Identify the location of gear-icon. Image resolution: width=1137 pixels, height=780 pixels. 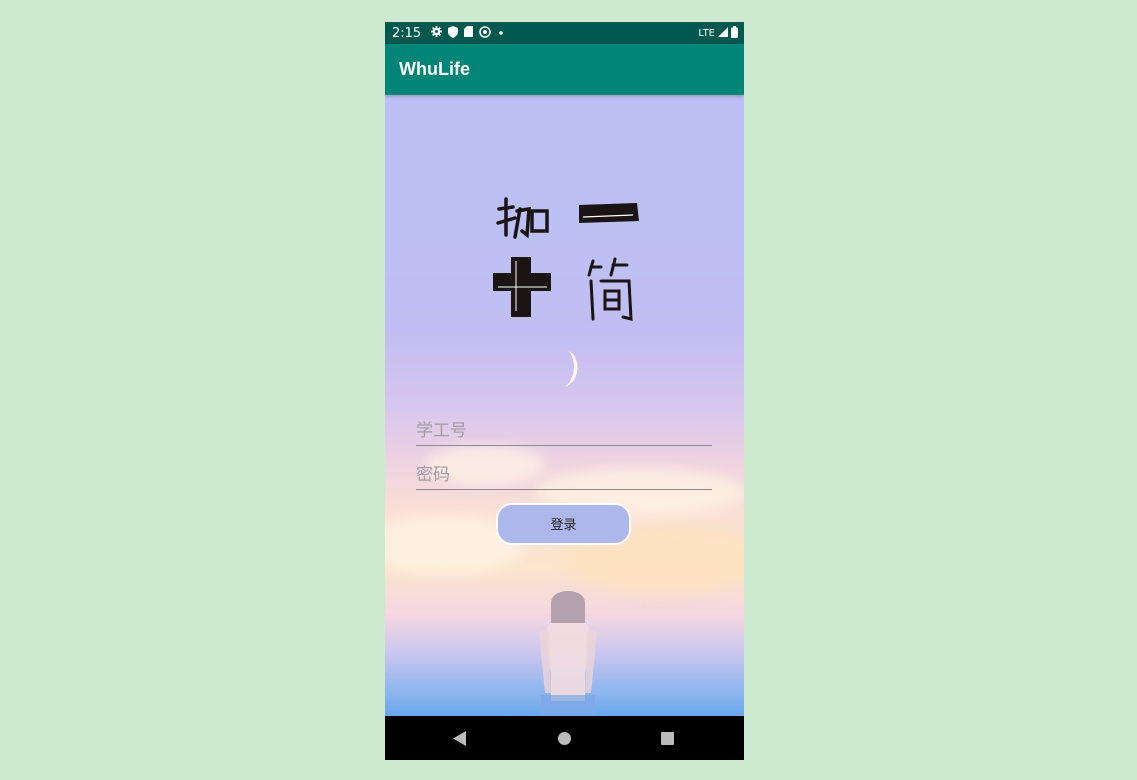
(437, 33).